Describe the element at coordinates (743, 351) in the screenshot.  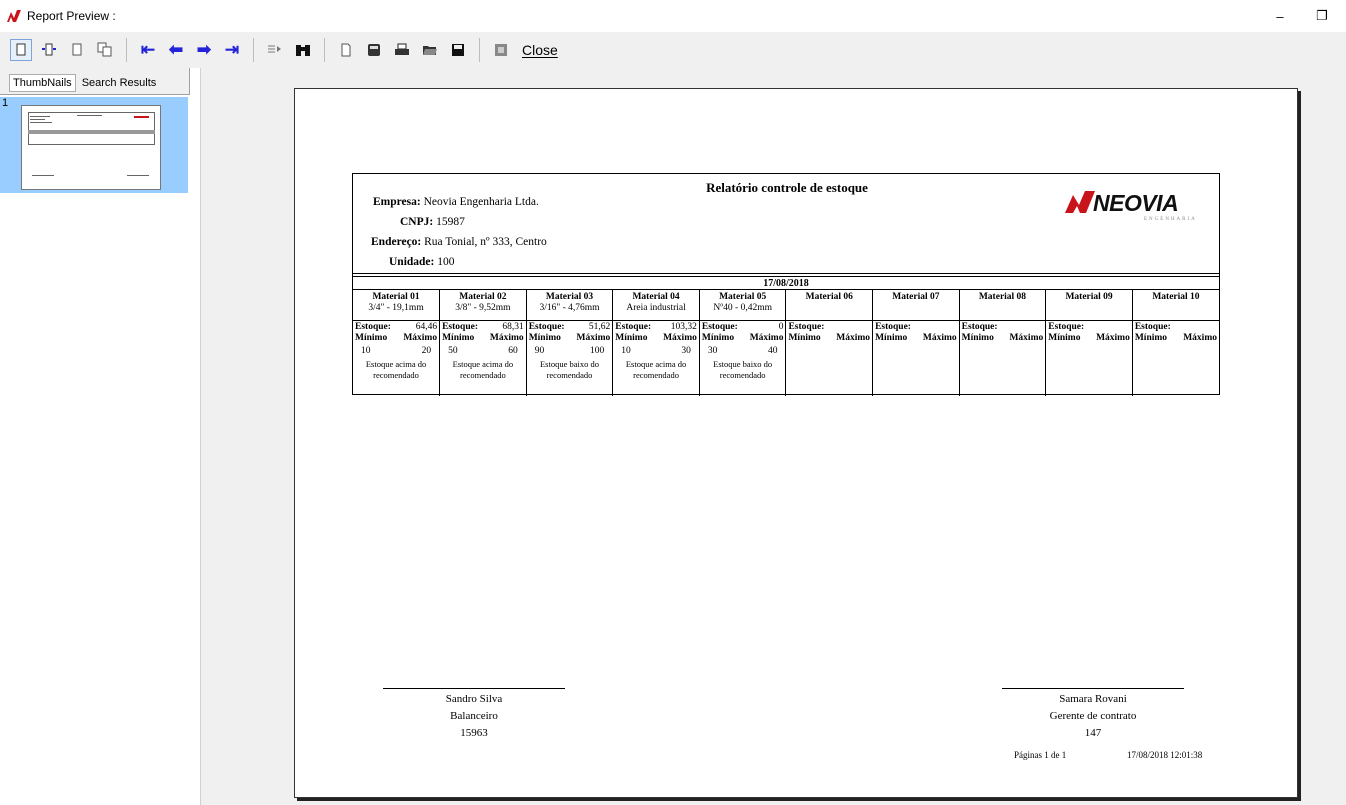
I see `min-max-values: 30 40` at that location.